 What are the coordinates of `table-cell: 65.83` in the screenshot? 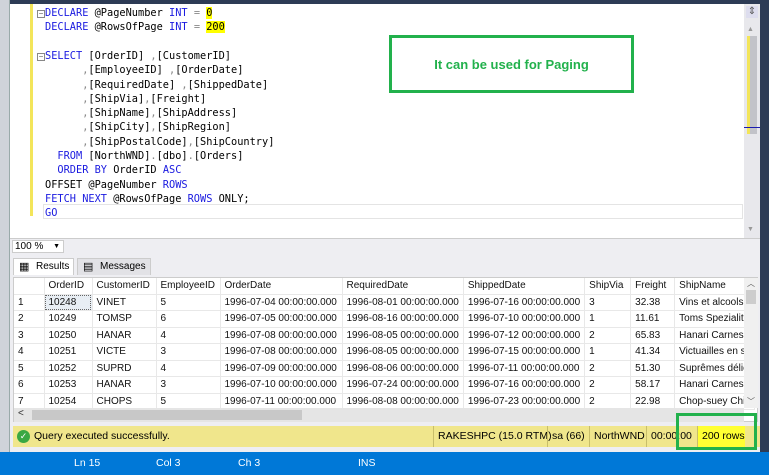 It's located at (653, 335).